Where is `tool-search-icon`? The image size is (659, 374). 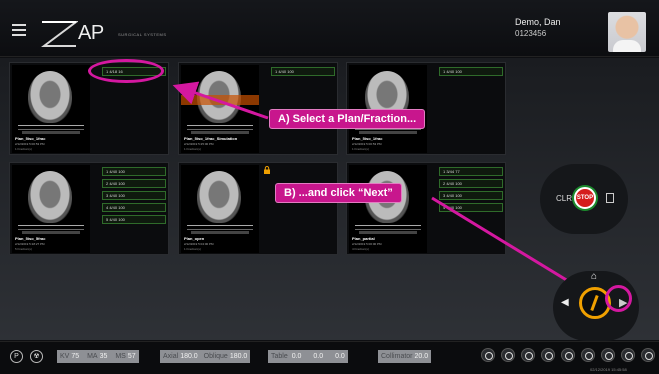
tool-search-icon is located at coordinates (528, 355).